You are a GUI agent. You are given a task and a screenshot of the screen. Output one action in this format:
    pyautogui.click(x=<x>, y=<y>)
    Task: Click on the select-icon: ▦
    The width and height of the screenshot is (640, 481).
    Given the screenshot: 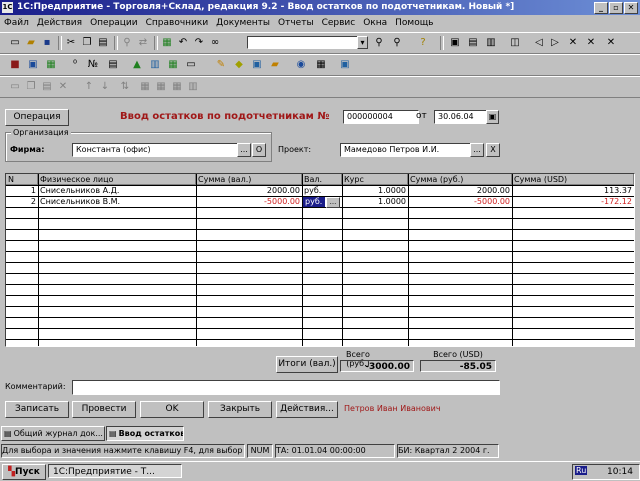 What is the action you would take?
    pyautogui.click(x=177, y=86)
    